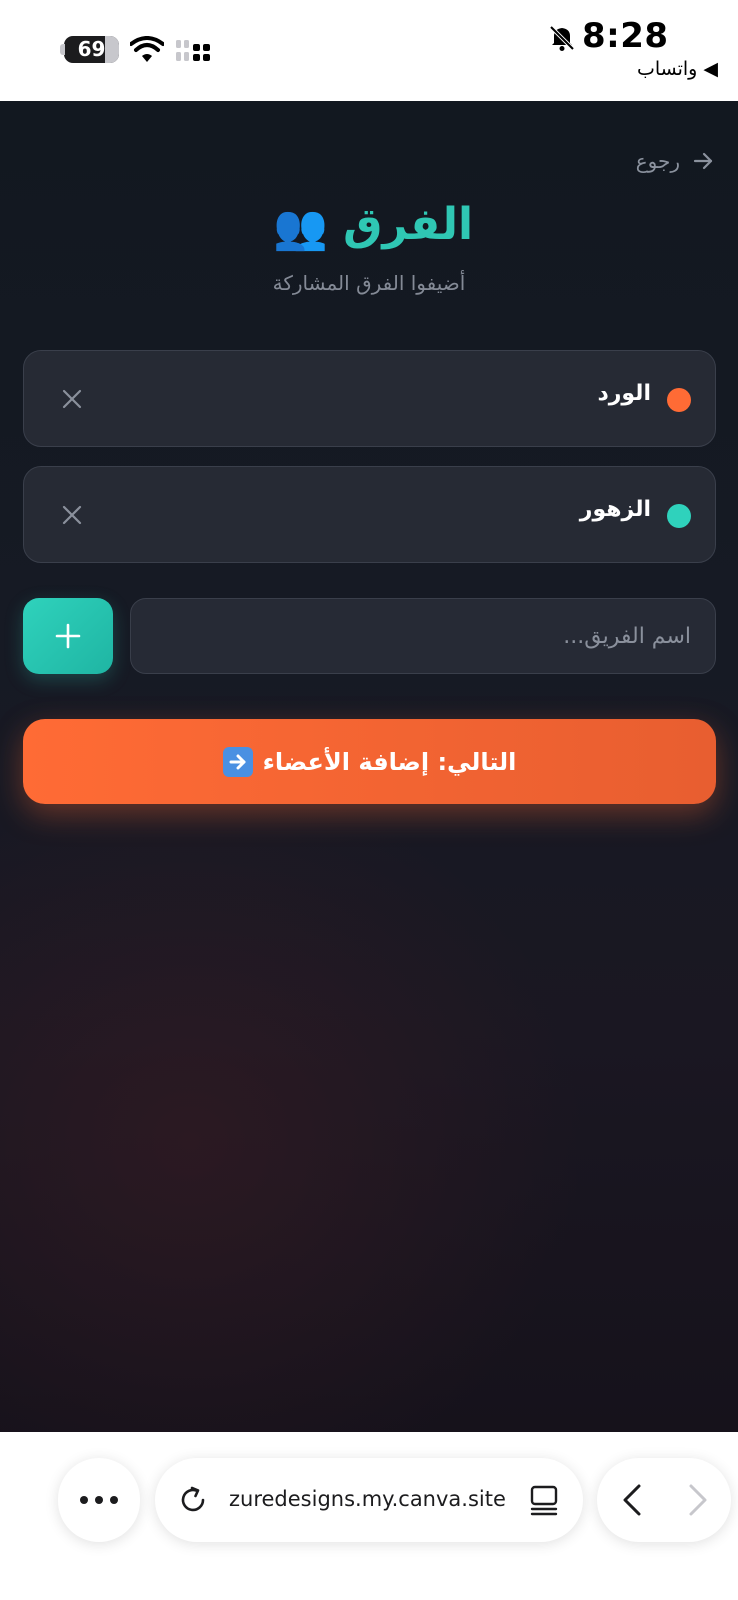  I want to click on next-add-members-button: التالي: إضافة الأعضاء, so click(369, 761).